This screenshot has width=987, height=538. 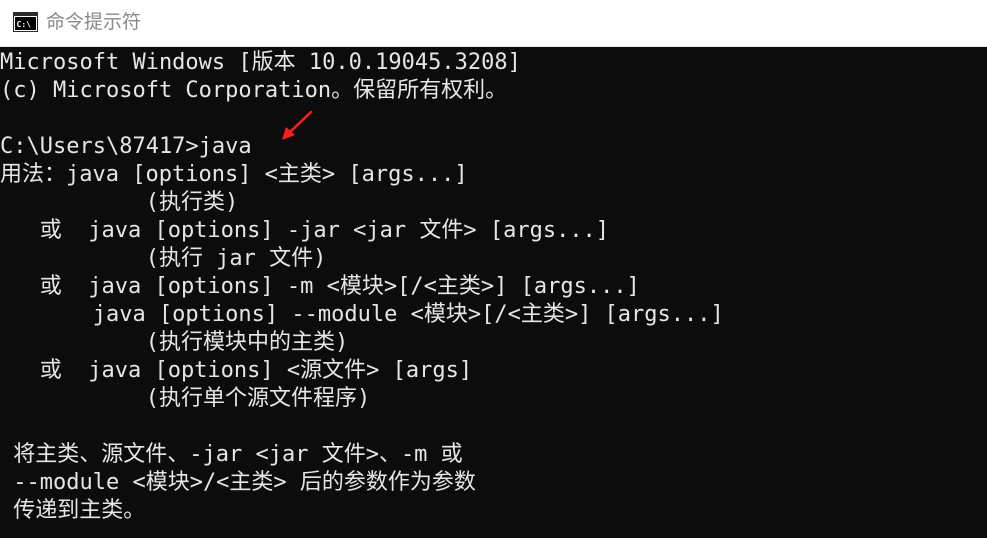 What do you see at coordinates (234, 174) in the screenshot?
I see `console-line: 用法：java [options] <主类> [args...]` at bounding box center [234, 174].